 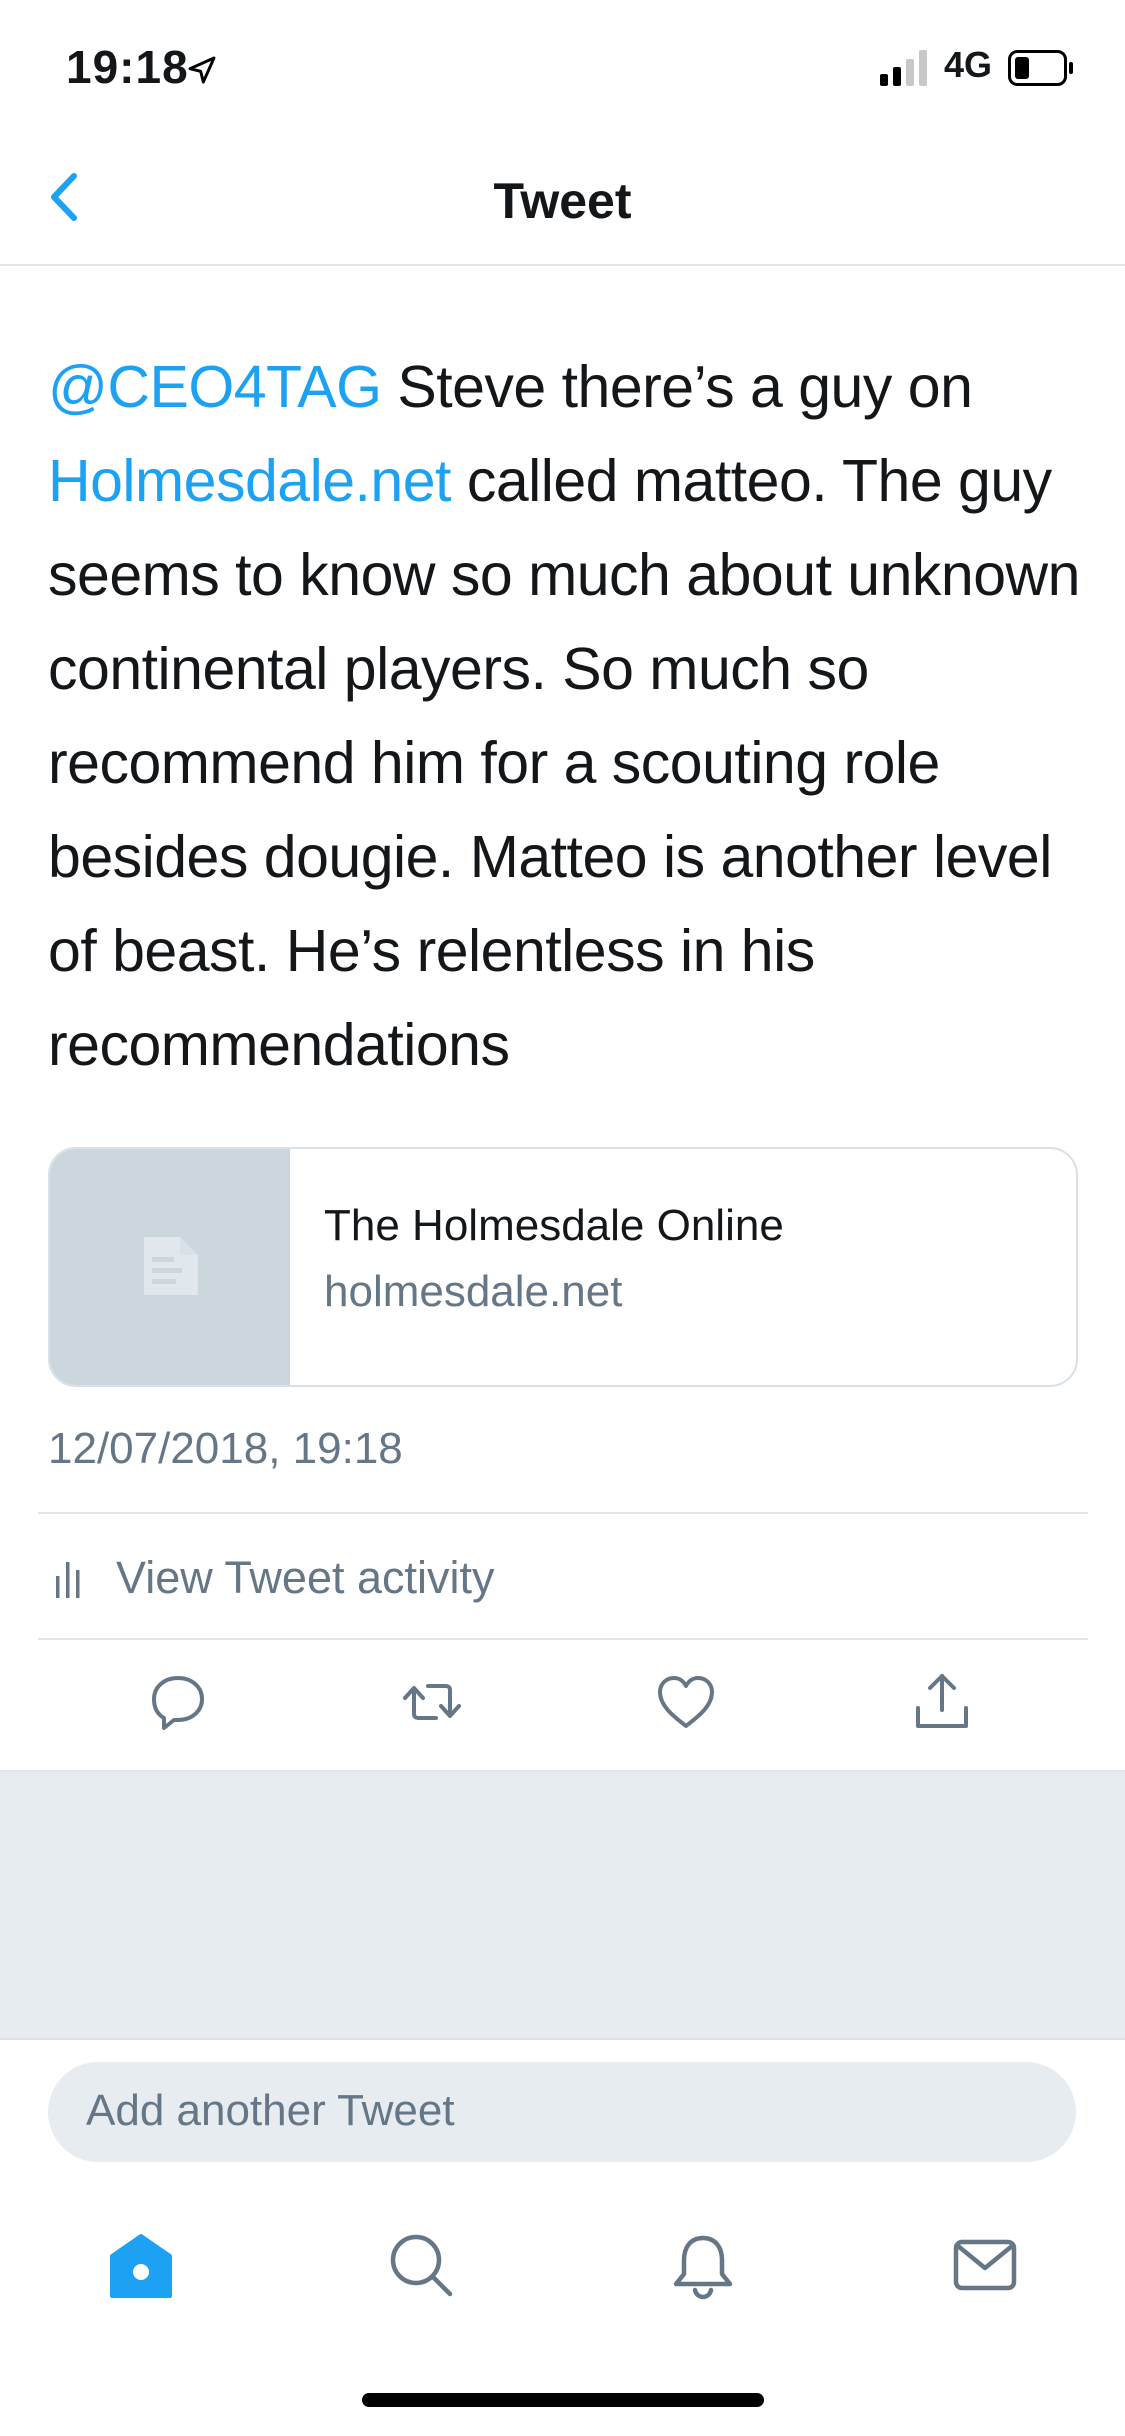 I want to click on page-title: Tweet, so click(x=562, y=201).